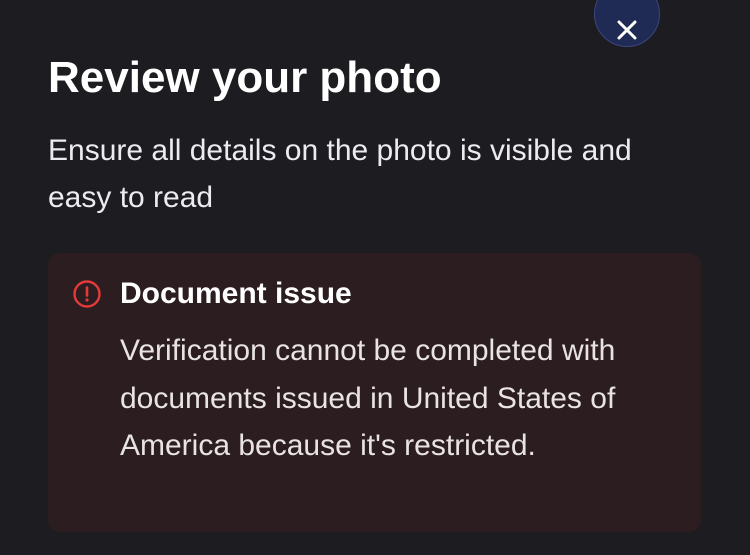 The width and height of the screenshot is (750, 555). I want to click on close-icon, so click(627, 30).